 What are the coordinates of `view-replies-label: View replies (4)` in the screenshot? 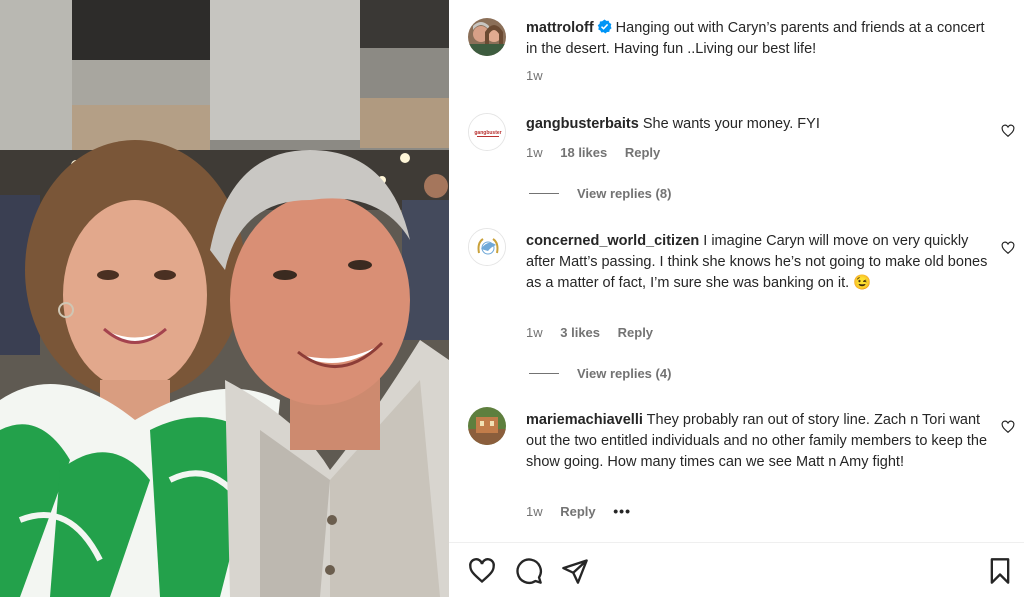 It's located at (624, 373).